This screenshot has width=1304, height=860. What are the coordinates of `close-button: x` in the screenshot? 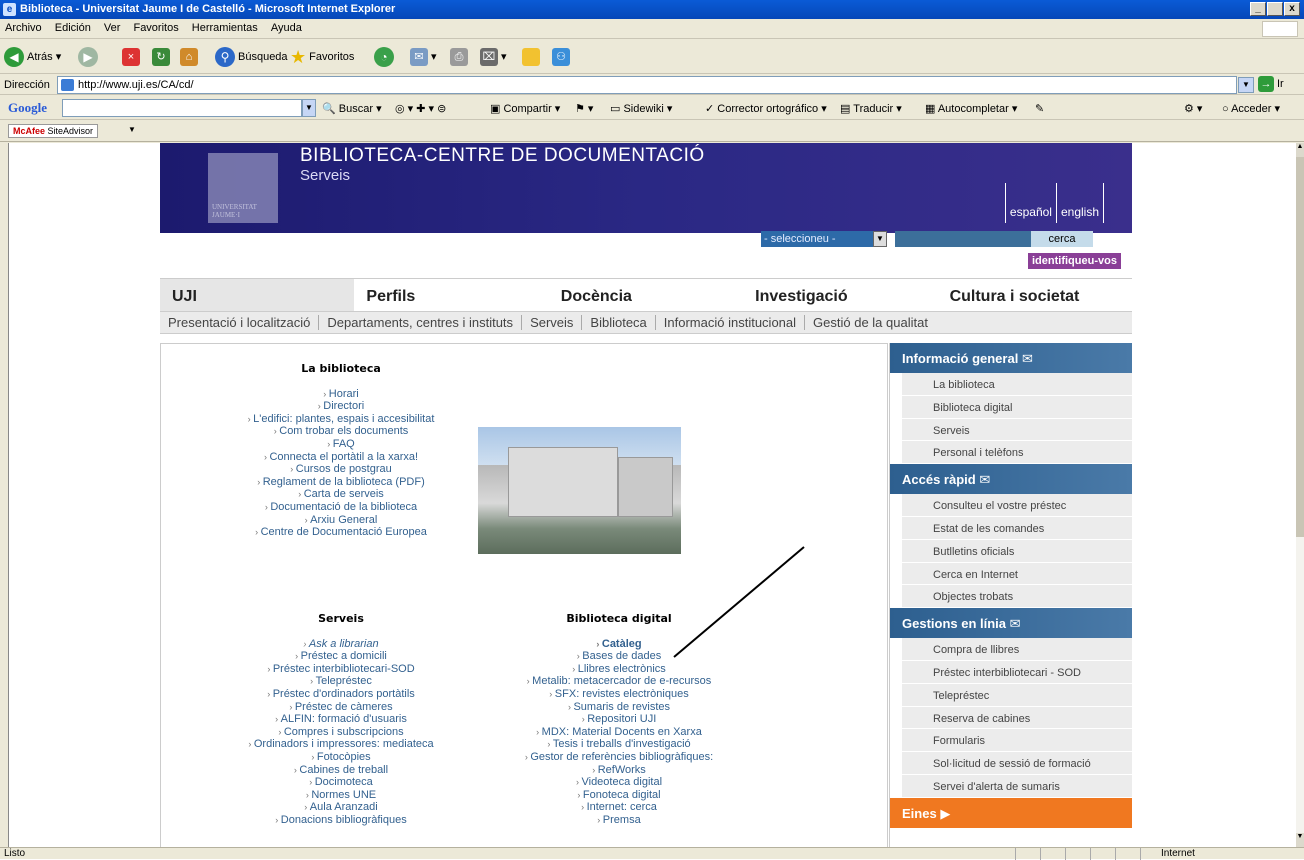 It's located at (1292, 9).